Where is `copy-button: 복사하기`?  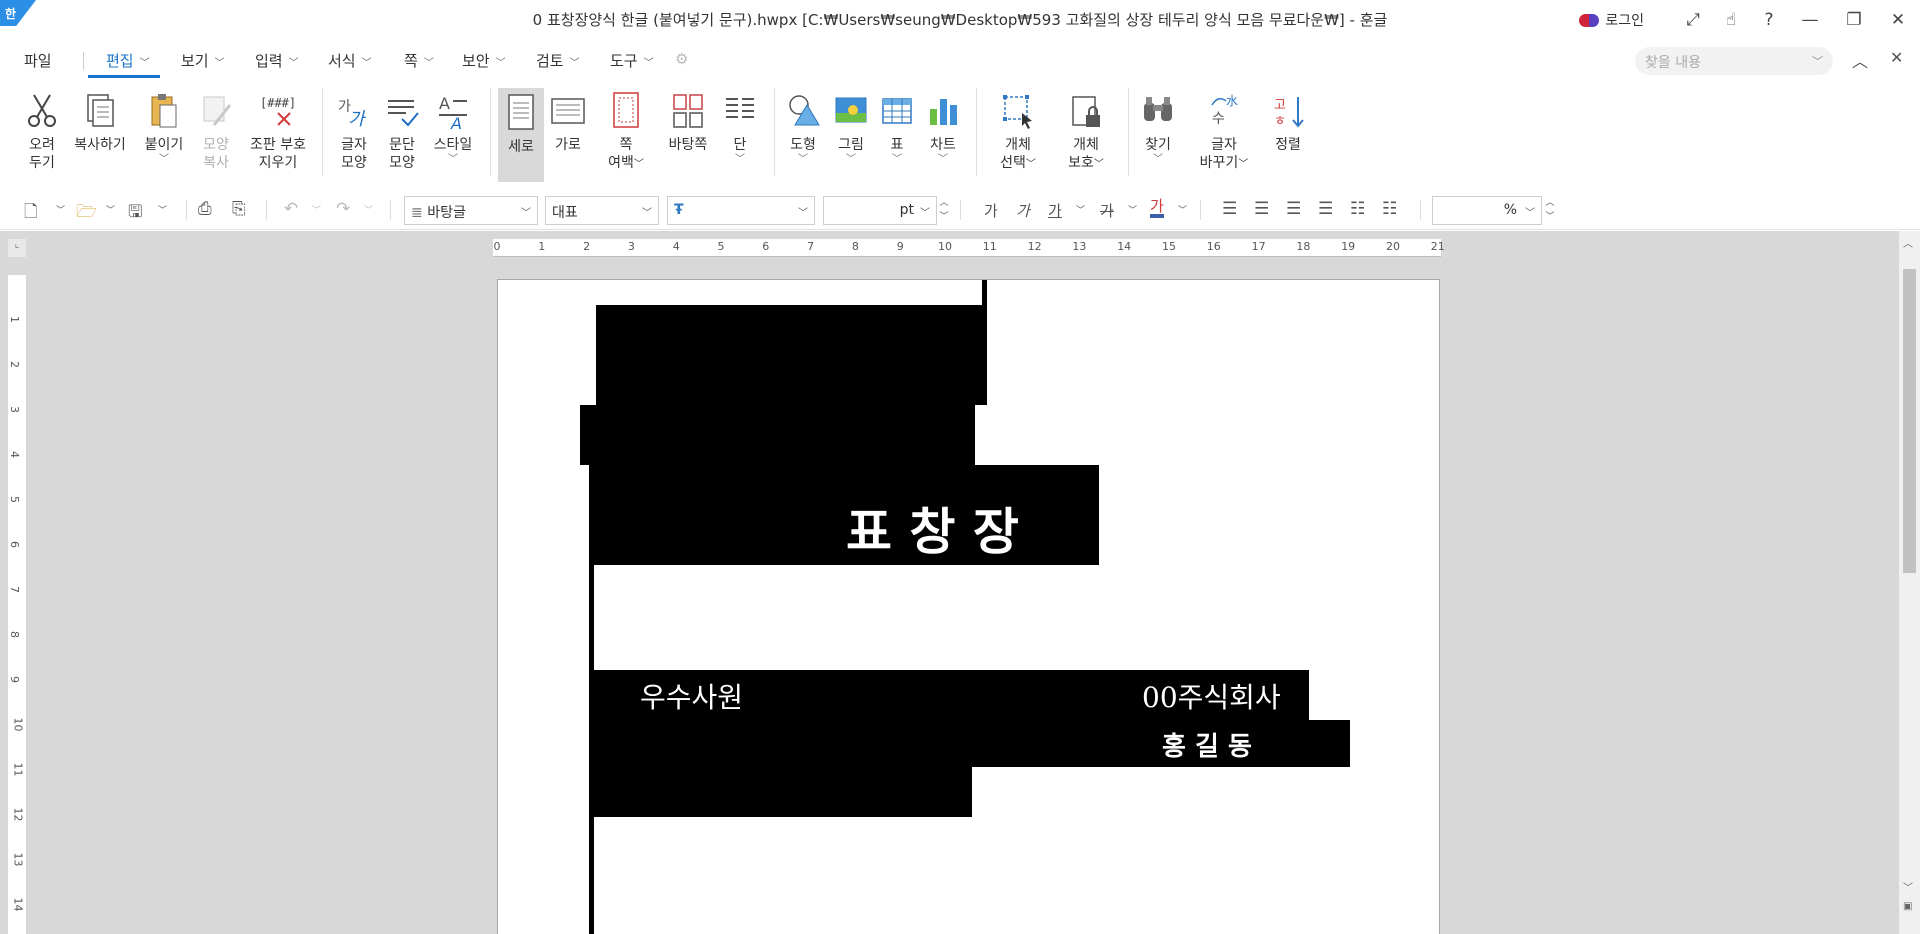 copy-button: 복사하기 is located at coordinates (100, 135).